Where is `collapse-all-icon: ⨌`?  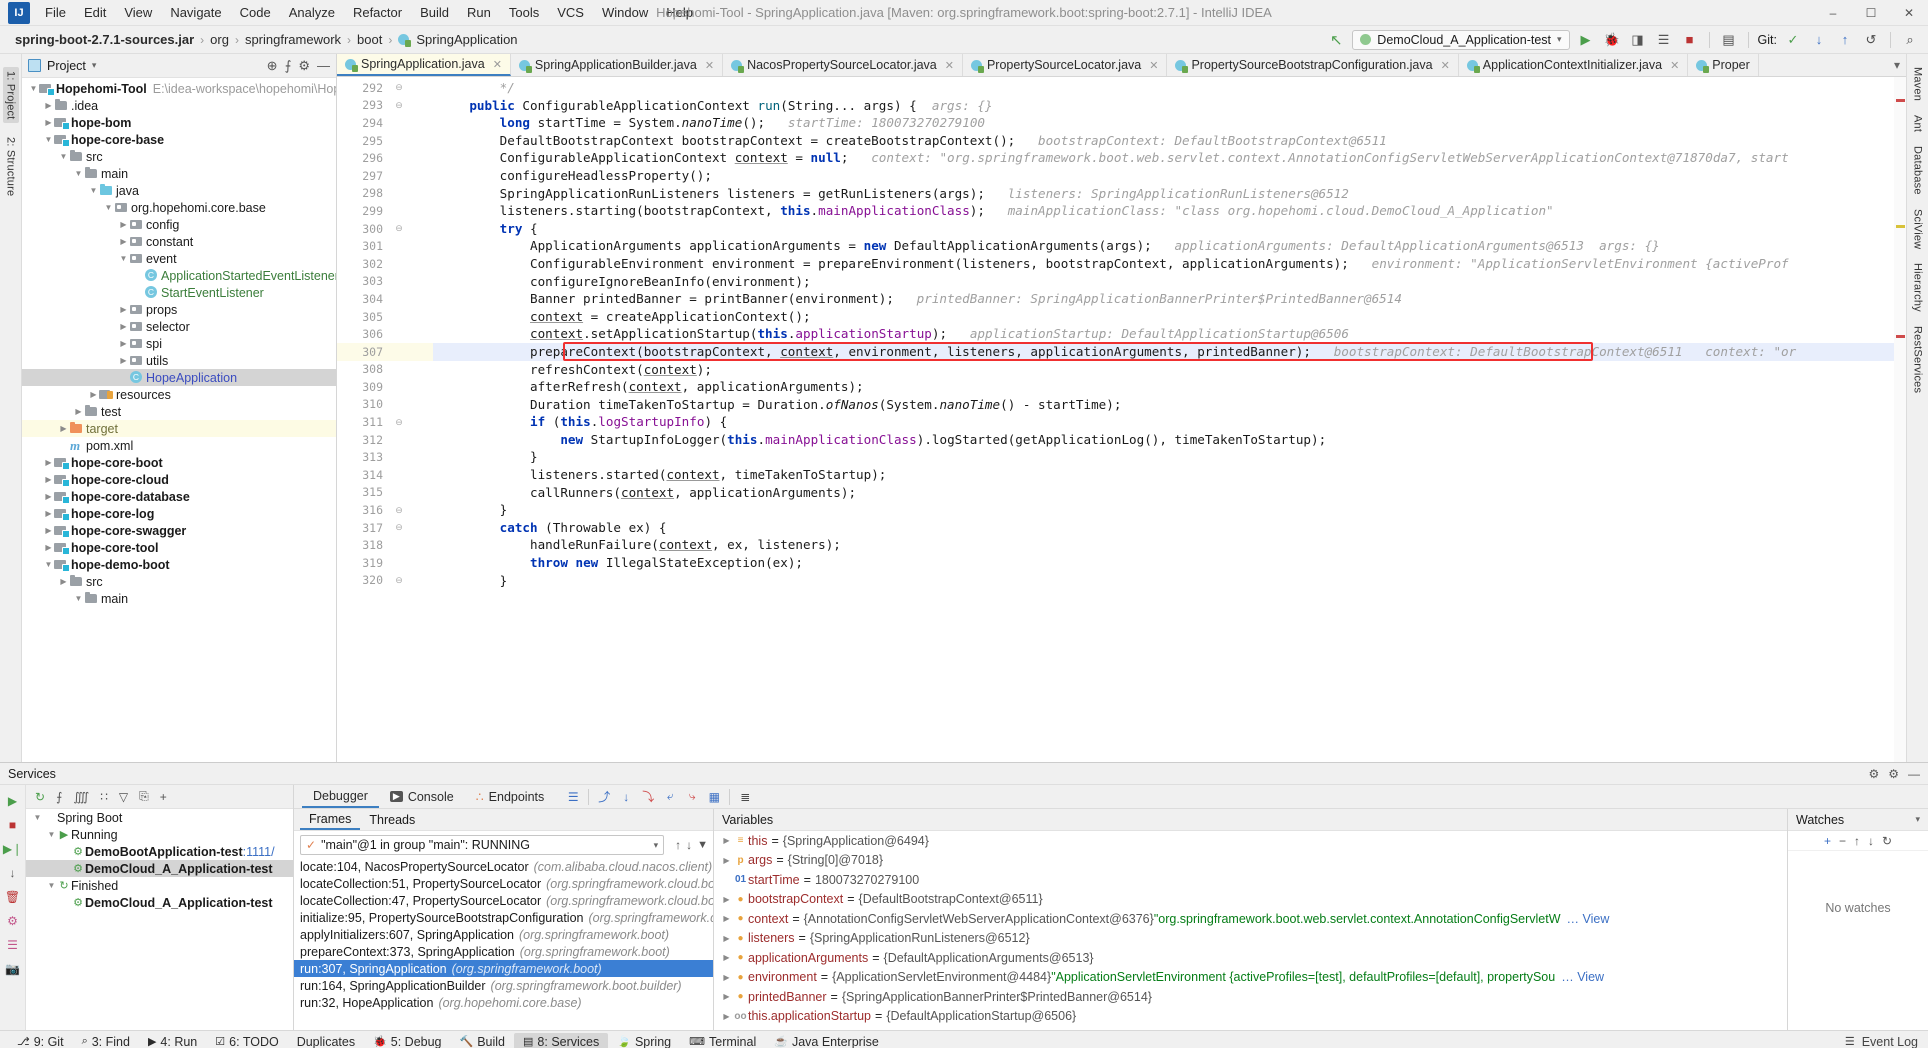 collapse-all-icon: ⨌ is located at coordinates (81, 797).